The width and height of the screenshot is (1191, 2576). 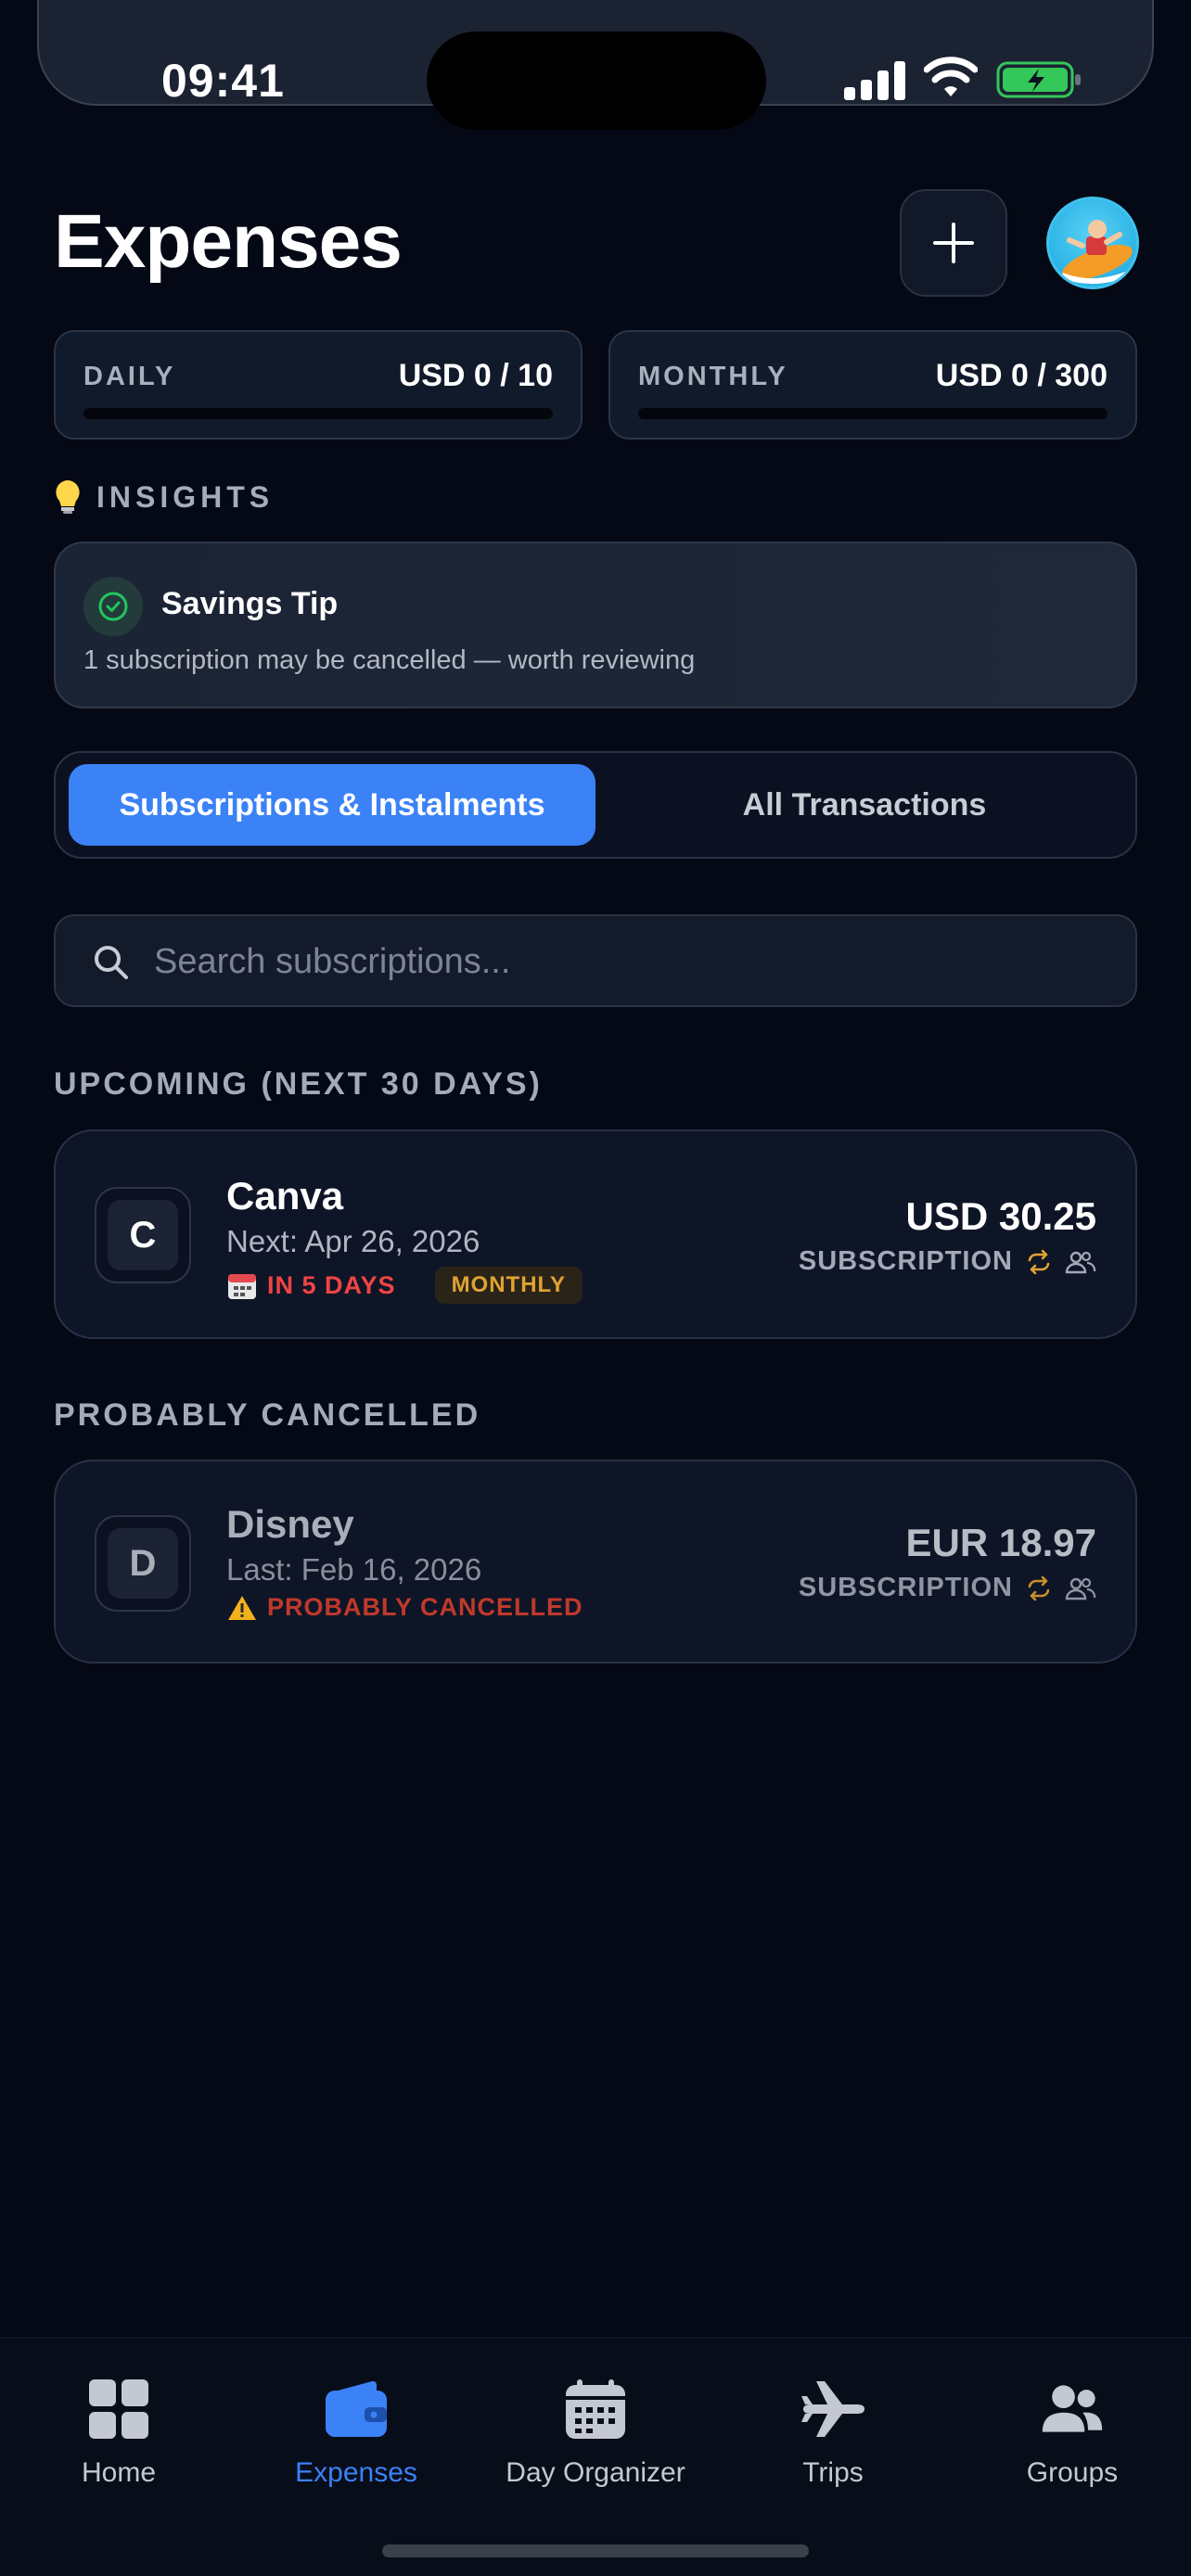 What do you see at coordinates (833, 2473) in the screenshot?
I see `tab-trips-label: Trips` at bounding box center [833, 2473].